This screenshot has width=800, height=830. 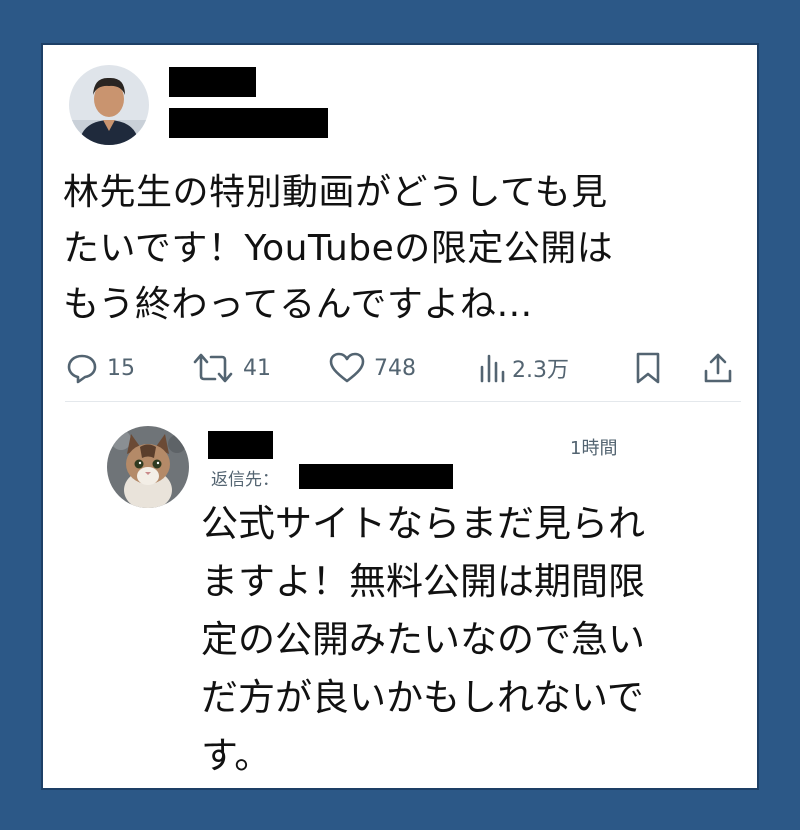 I want to click on tweet-text-line: たいです！YouTubeの限定公開は, so click(x=338, y=248).